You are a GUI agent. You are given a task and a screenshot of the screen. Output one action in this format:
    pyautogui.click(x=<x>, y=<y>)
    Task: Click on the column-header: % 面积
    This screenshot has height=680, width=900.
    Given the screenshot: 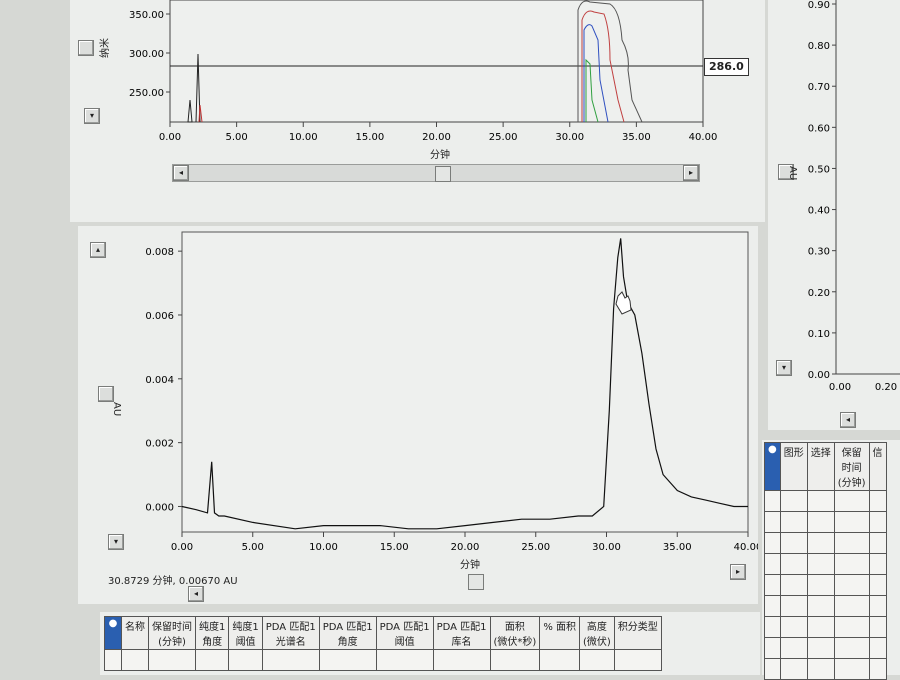 What is the action you would take?
    pyautogui.click(x=559, y=633)
    